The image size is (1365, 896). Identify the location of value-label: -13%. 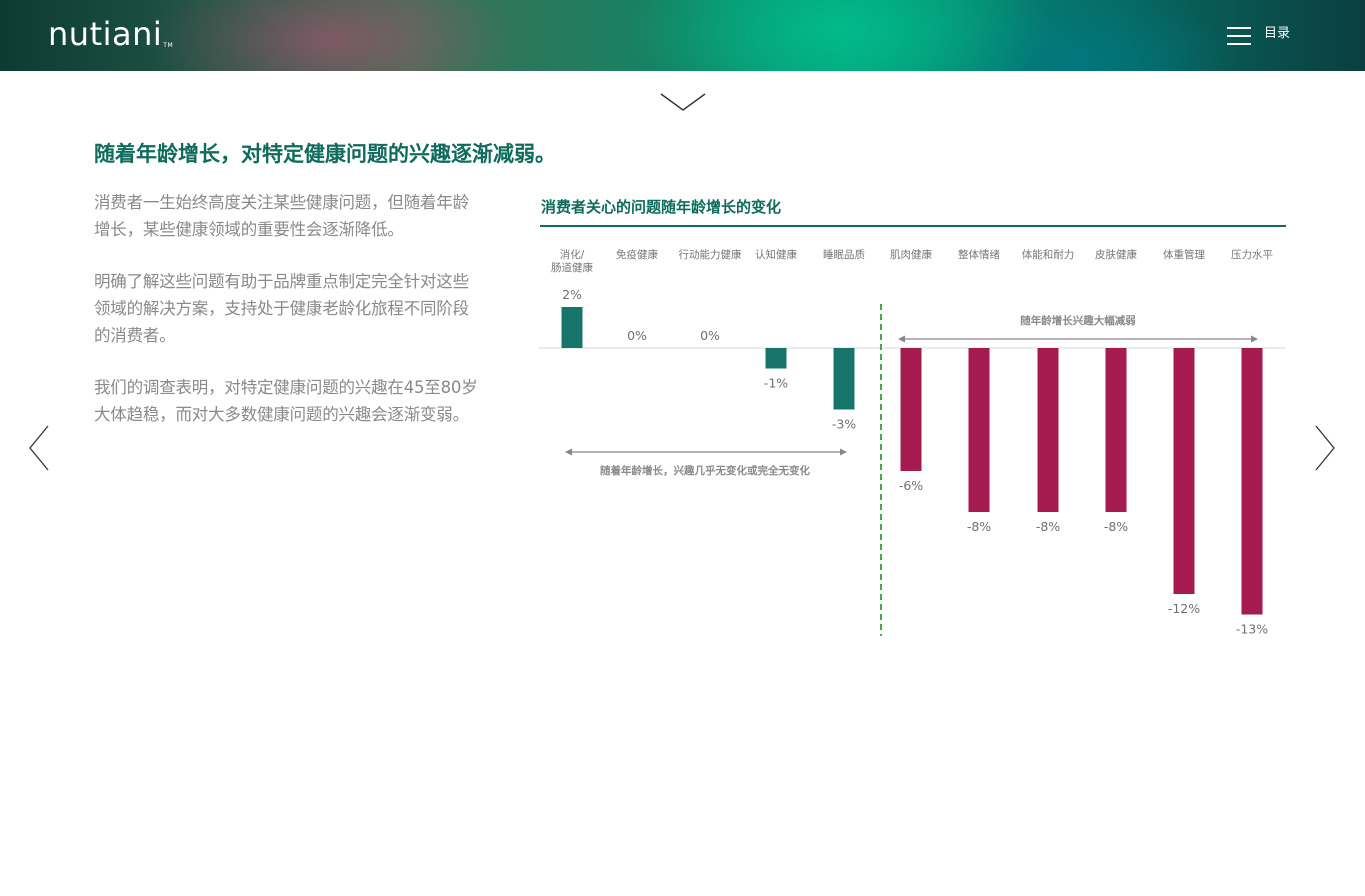
(1252, 629).